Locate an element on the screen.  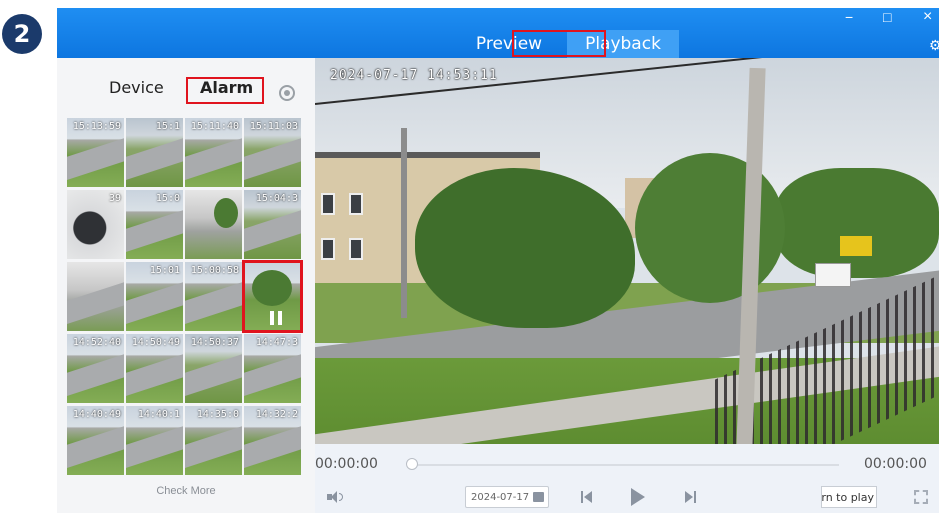
timeline-knob is located at coordinates (412, 464).